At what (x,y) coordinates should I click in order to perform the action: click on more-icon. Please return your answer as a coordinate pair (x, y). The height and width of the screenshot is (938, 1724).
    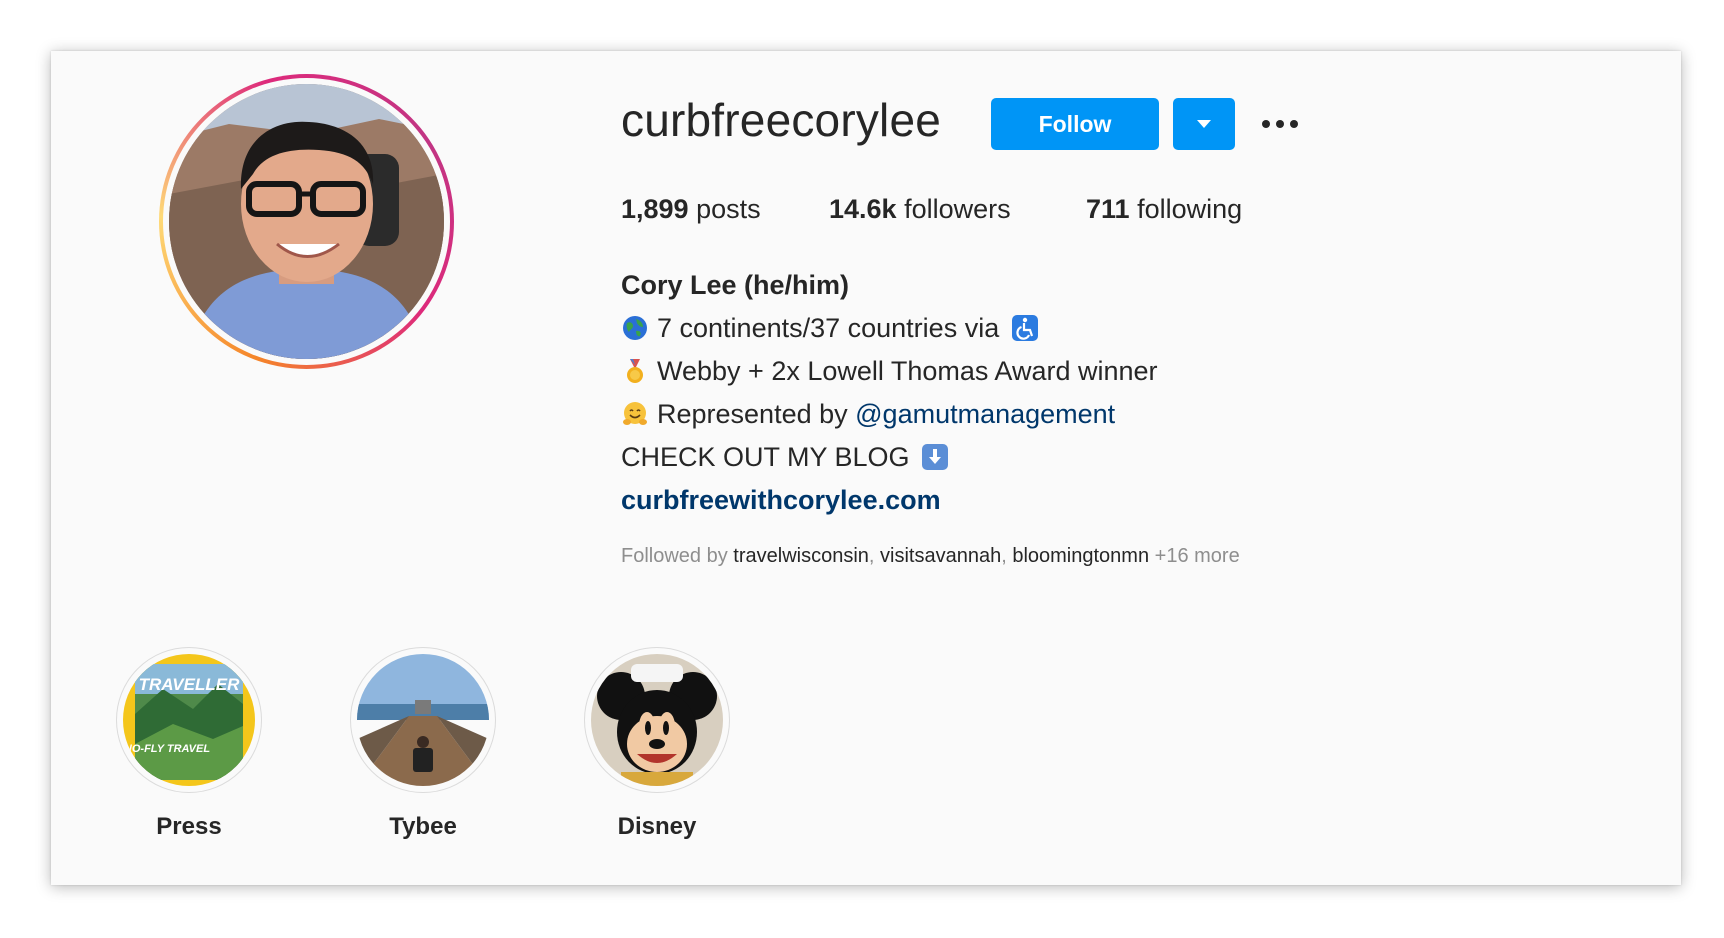
    Looking at the image, I should click on (1280, 124).